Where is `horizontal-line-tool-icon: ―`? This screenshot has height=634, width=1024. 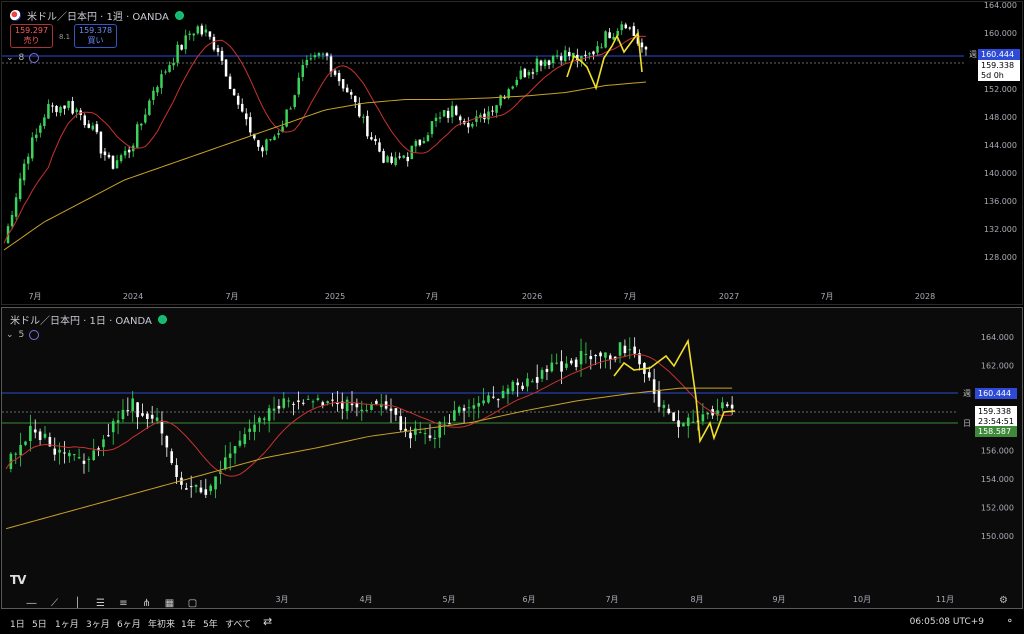 horizontal-line-tool-icon: ― is located at coordinates (31, 602).